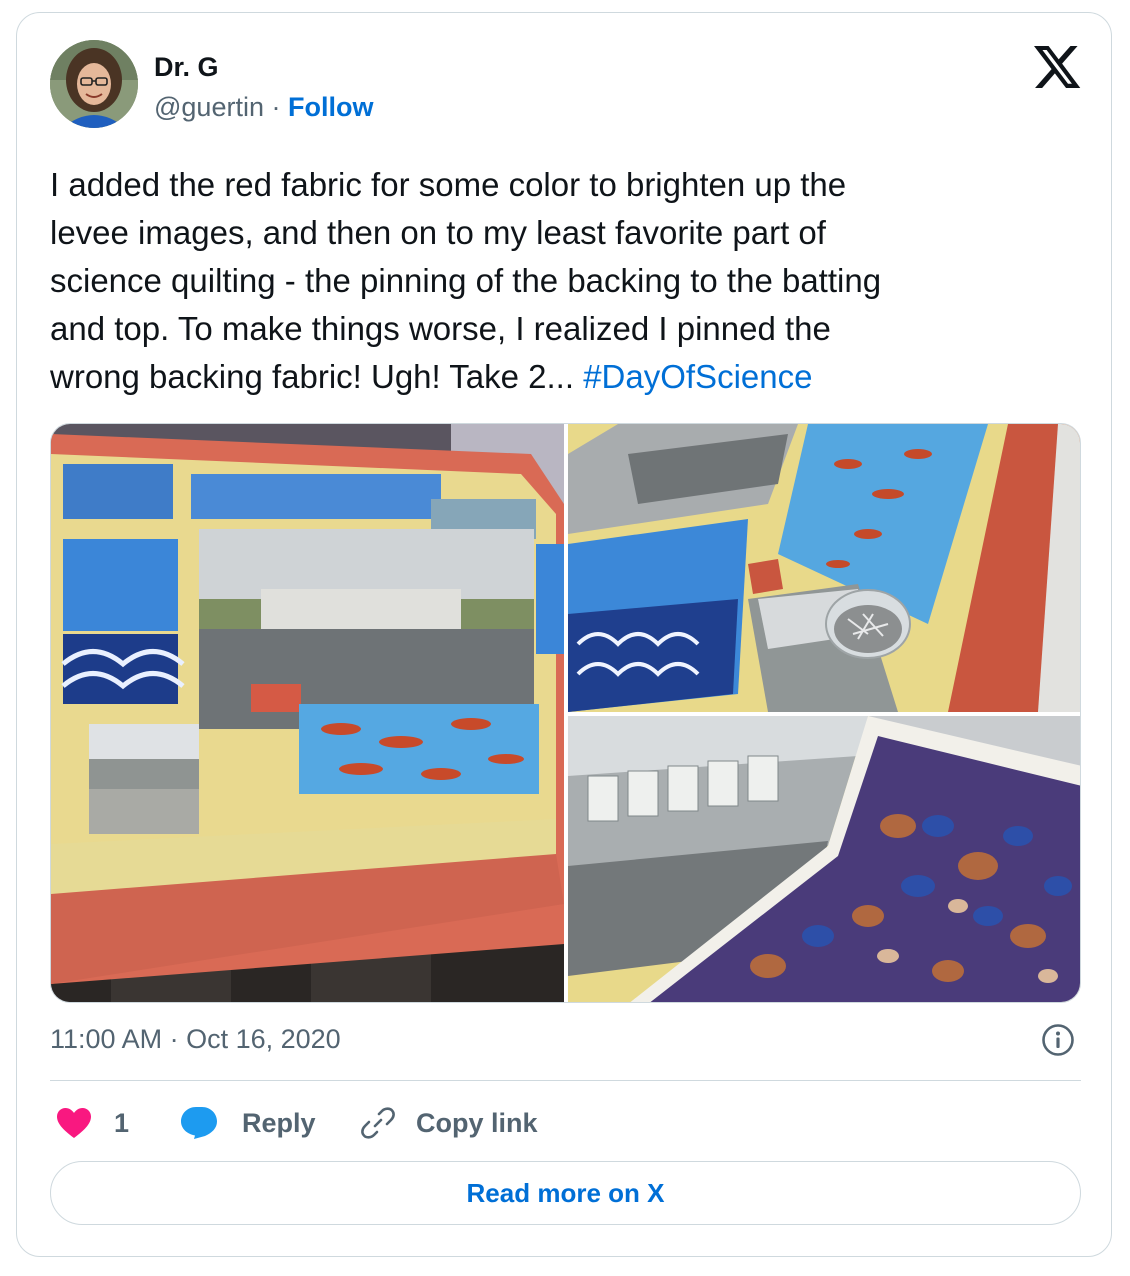 The height and width of the screenshot is (1276, 1130). I want to click on like-count: 1, so click(122, 1122).